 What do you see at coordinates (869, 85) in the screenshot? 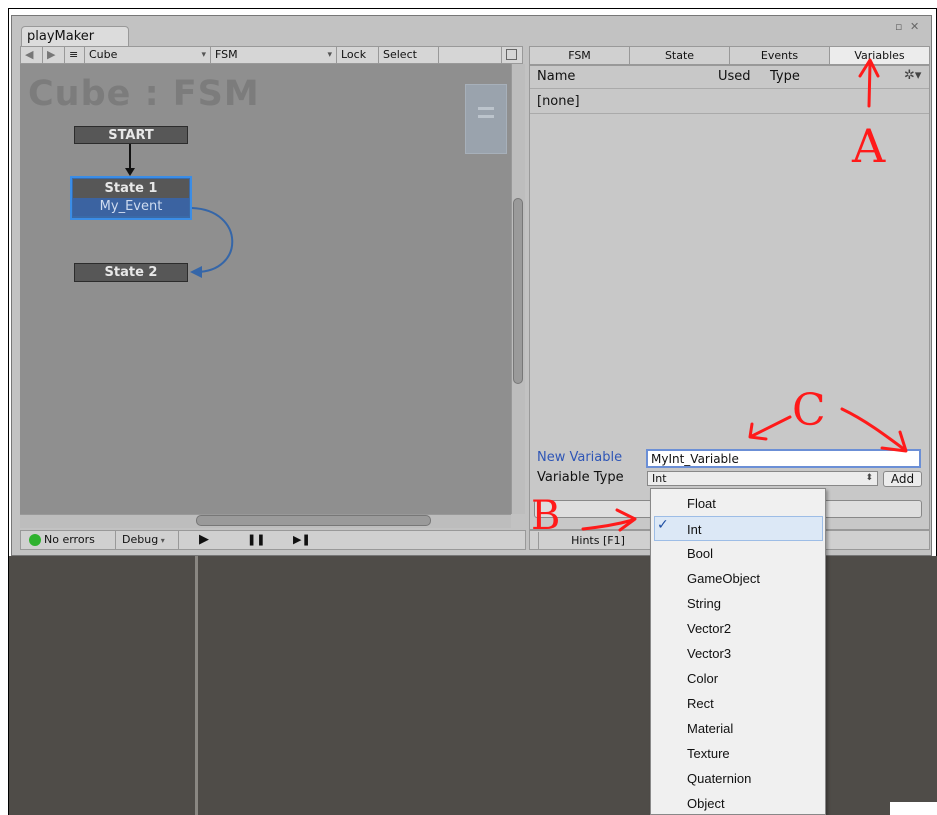
I see `annotation-arrow-a` at bounding box center [869, 85].